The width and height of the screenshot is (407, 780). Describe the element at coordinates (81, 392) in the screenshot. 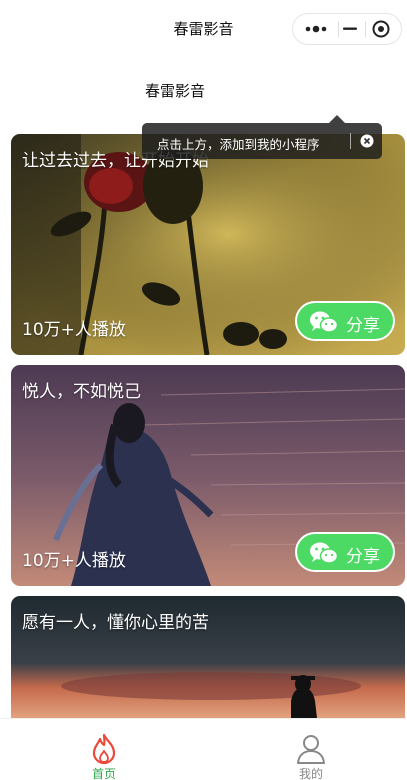

I see `card-title: 悦人，不如悦己` at that location.